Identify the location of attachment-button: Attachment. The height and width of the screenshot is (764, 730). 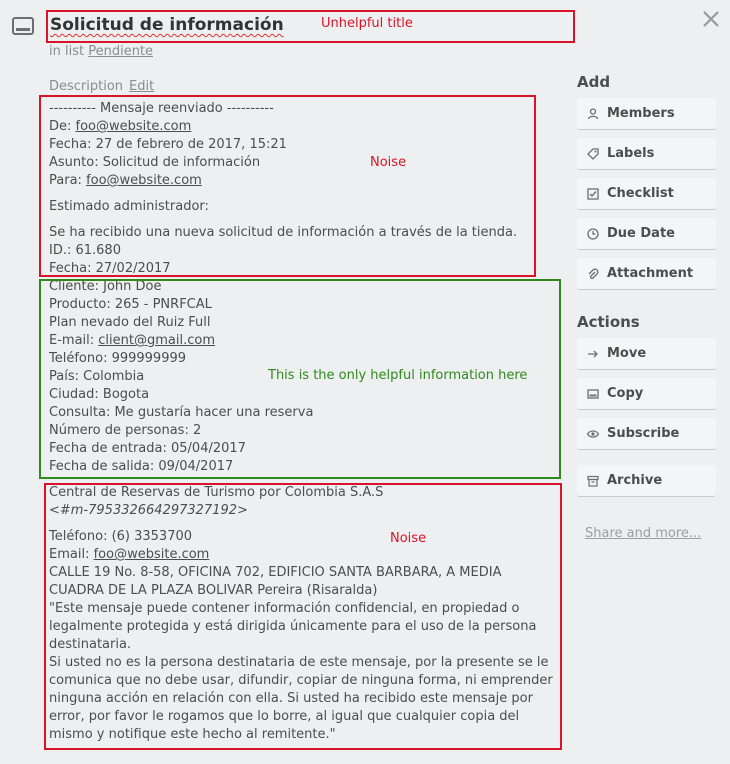
(646, 274).